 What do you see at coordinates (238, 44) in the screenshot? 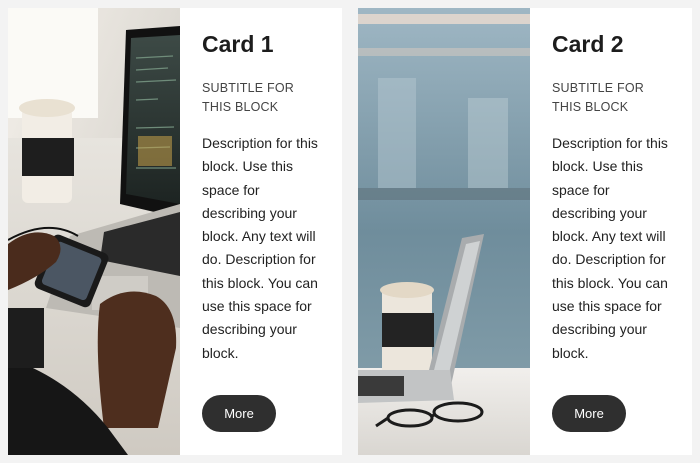
I see `card-title: Card 1` at bounding box center [238, 44].